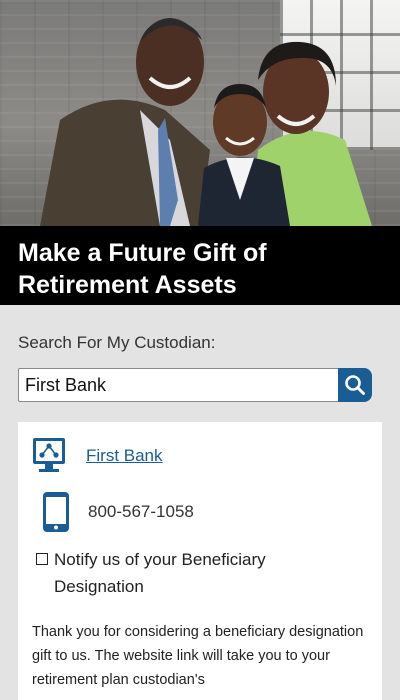 This screenshot has height=700, width=400. I want to click on notify-checkbox, so click(42, 559).